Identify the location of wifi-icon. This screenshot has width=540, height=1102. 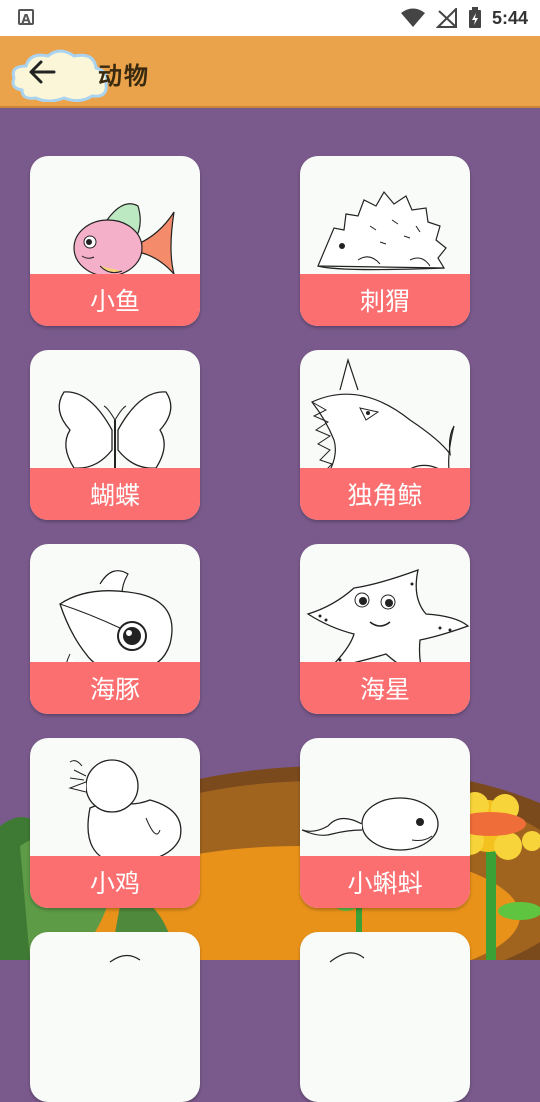
(412, 17).